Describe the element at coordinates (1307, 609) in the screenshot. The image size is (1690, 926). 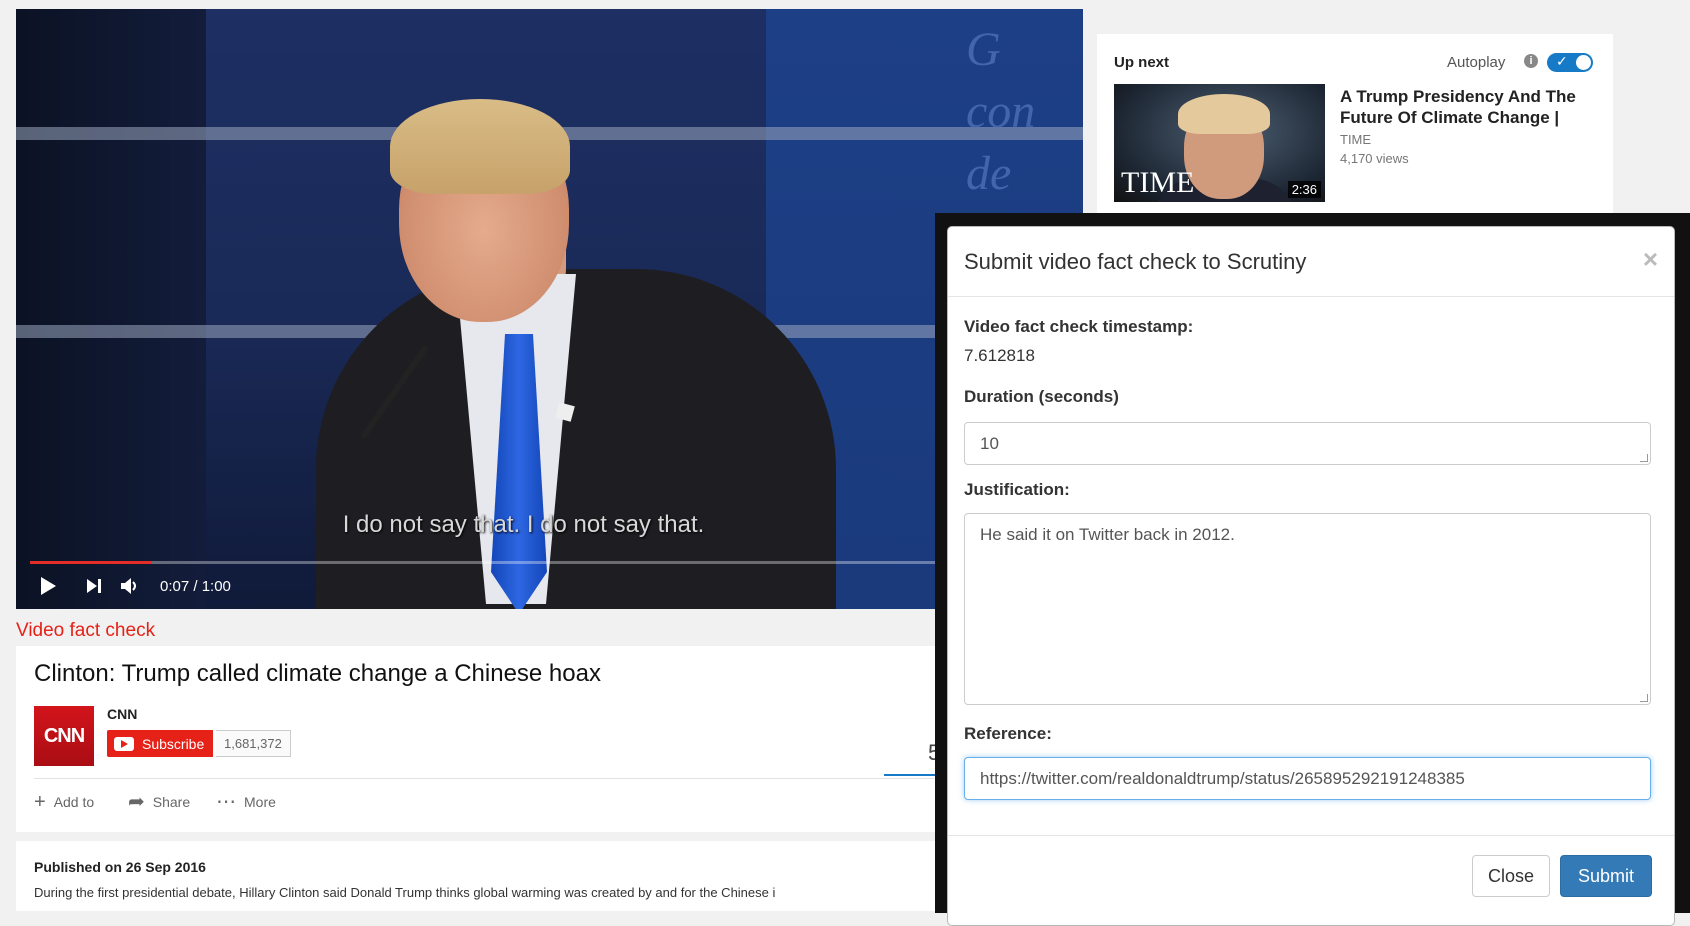
I see `justification-field: He said it on Twitter back in 2012.` at that location.